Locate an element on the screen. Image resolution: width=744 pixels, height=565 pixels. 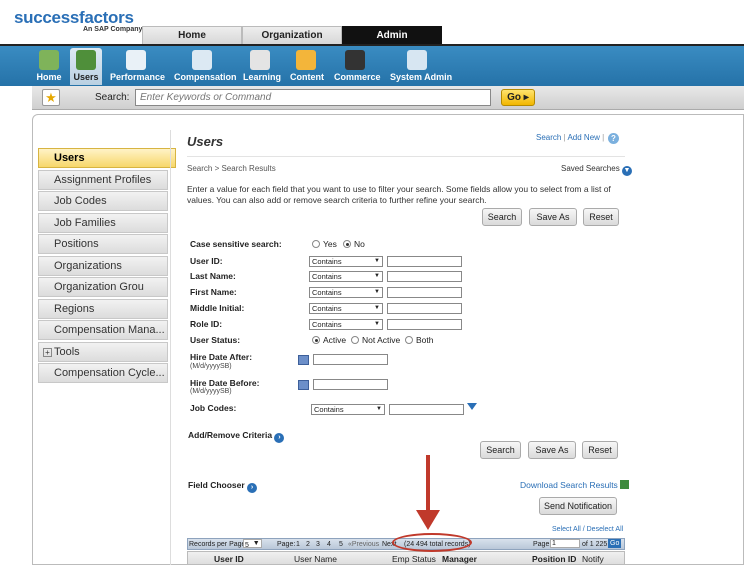
column-position-id: Position ID is located at coordinates (554, 559).